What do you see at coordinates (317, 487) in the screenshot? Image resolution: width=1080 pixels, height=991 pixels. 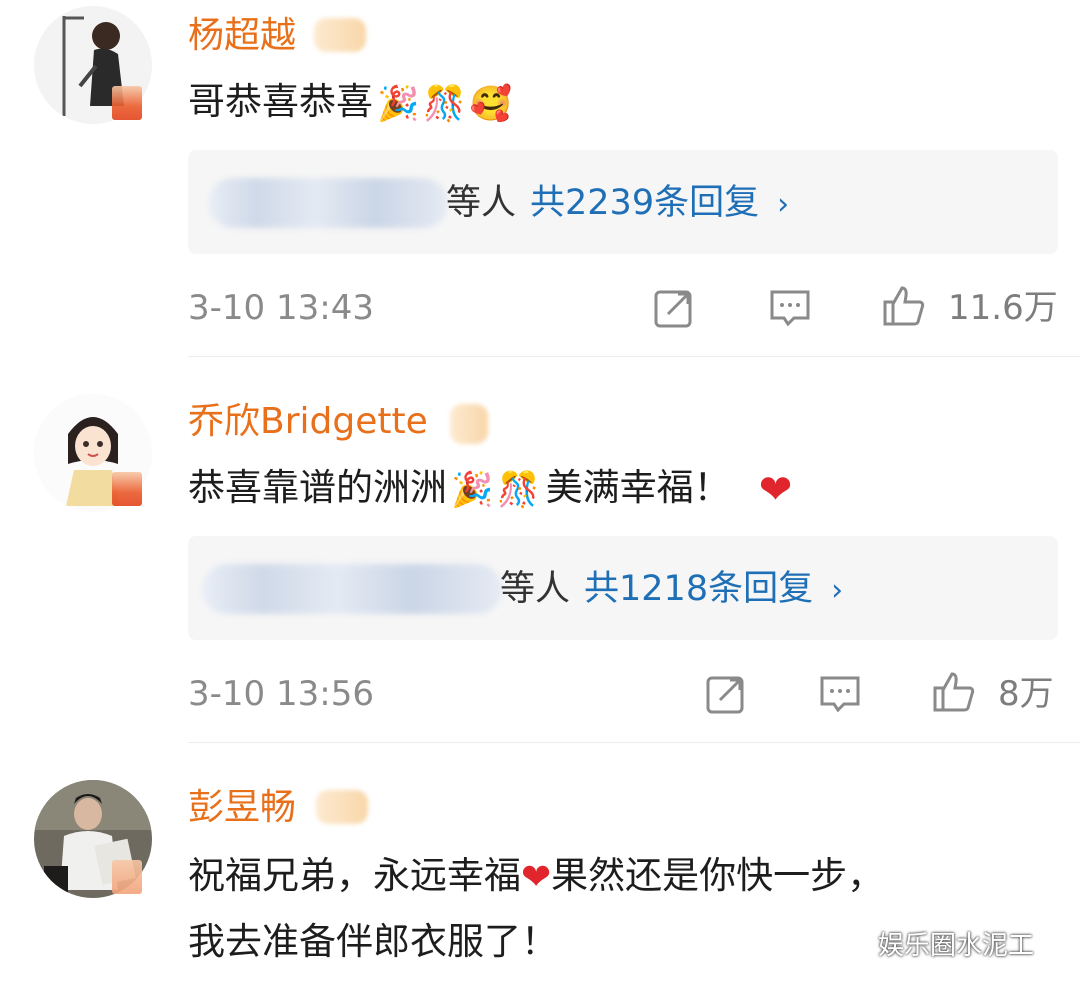 I see `comment-body: 恭喜靠谱的洲洲` at bounding box center [317, 487].